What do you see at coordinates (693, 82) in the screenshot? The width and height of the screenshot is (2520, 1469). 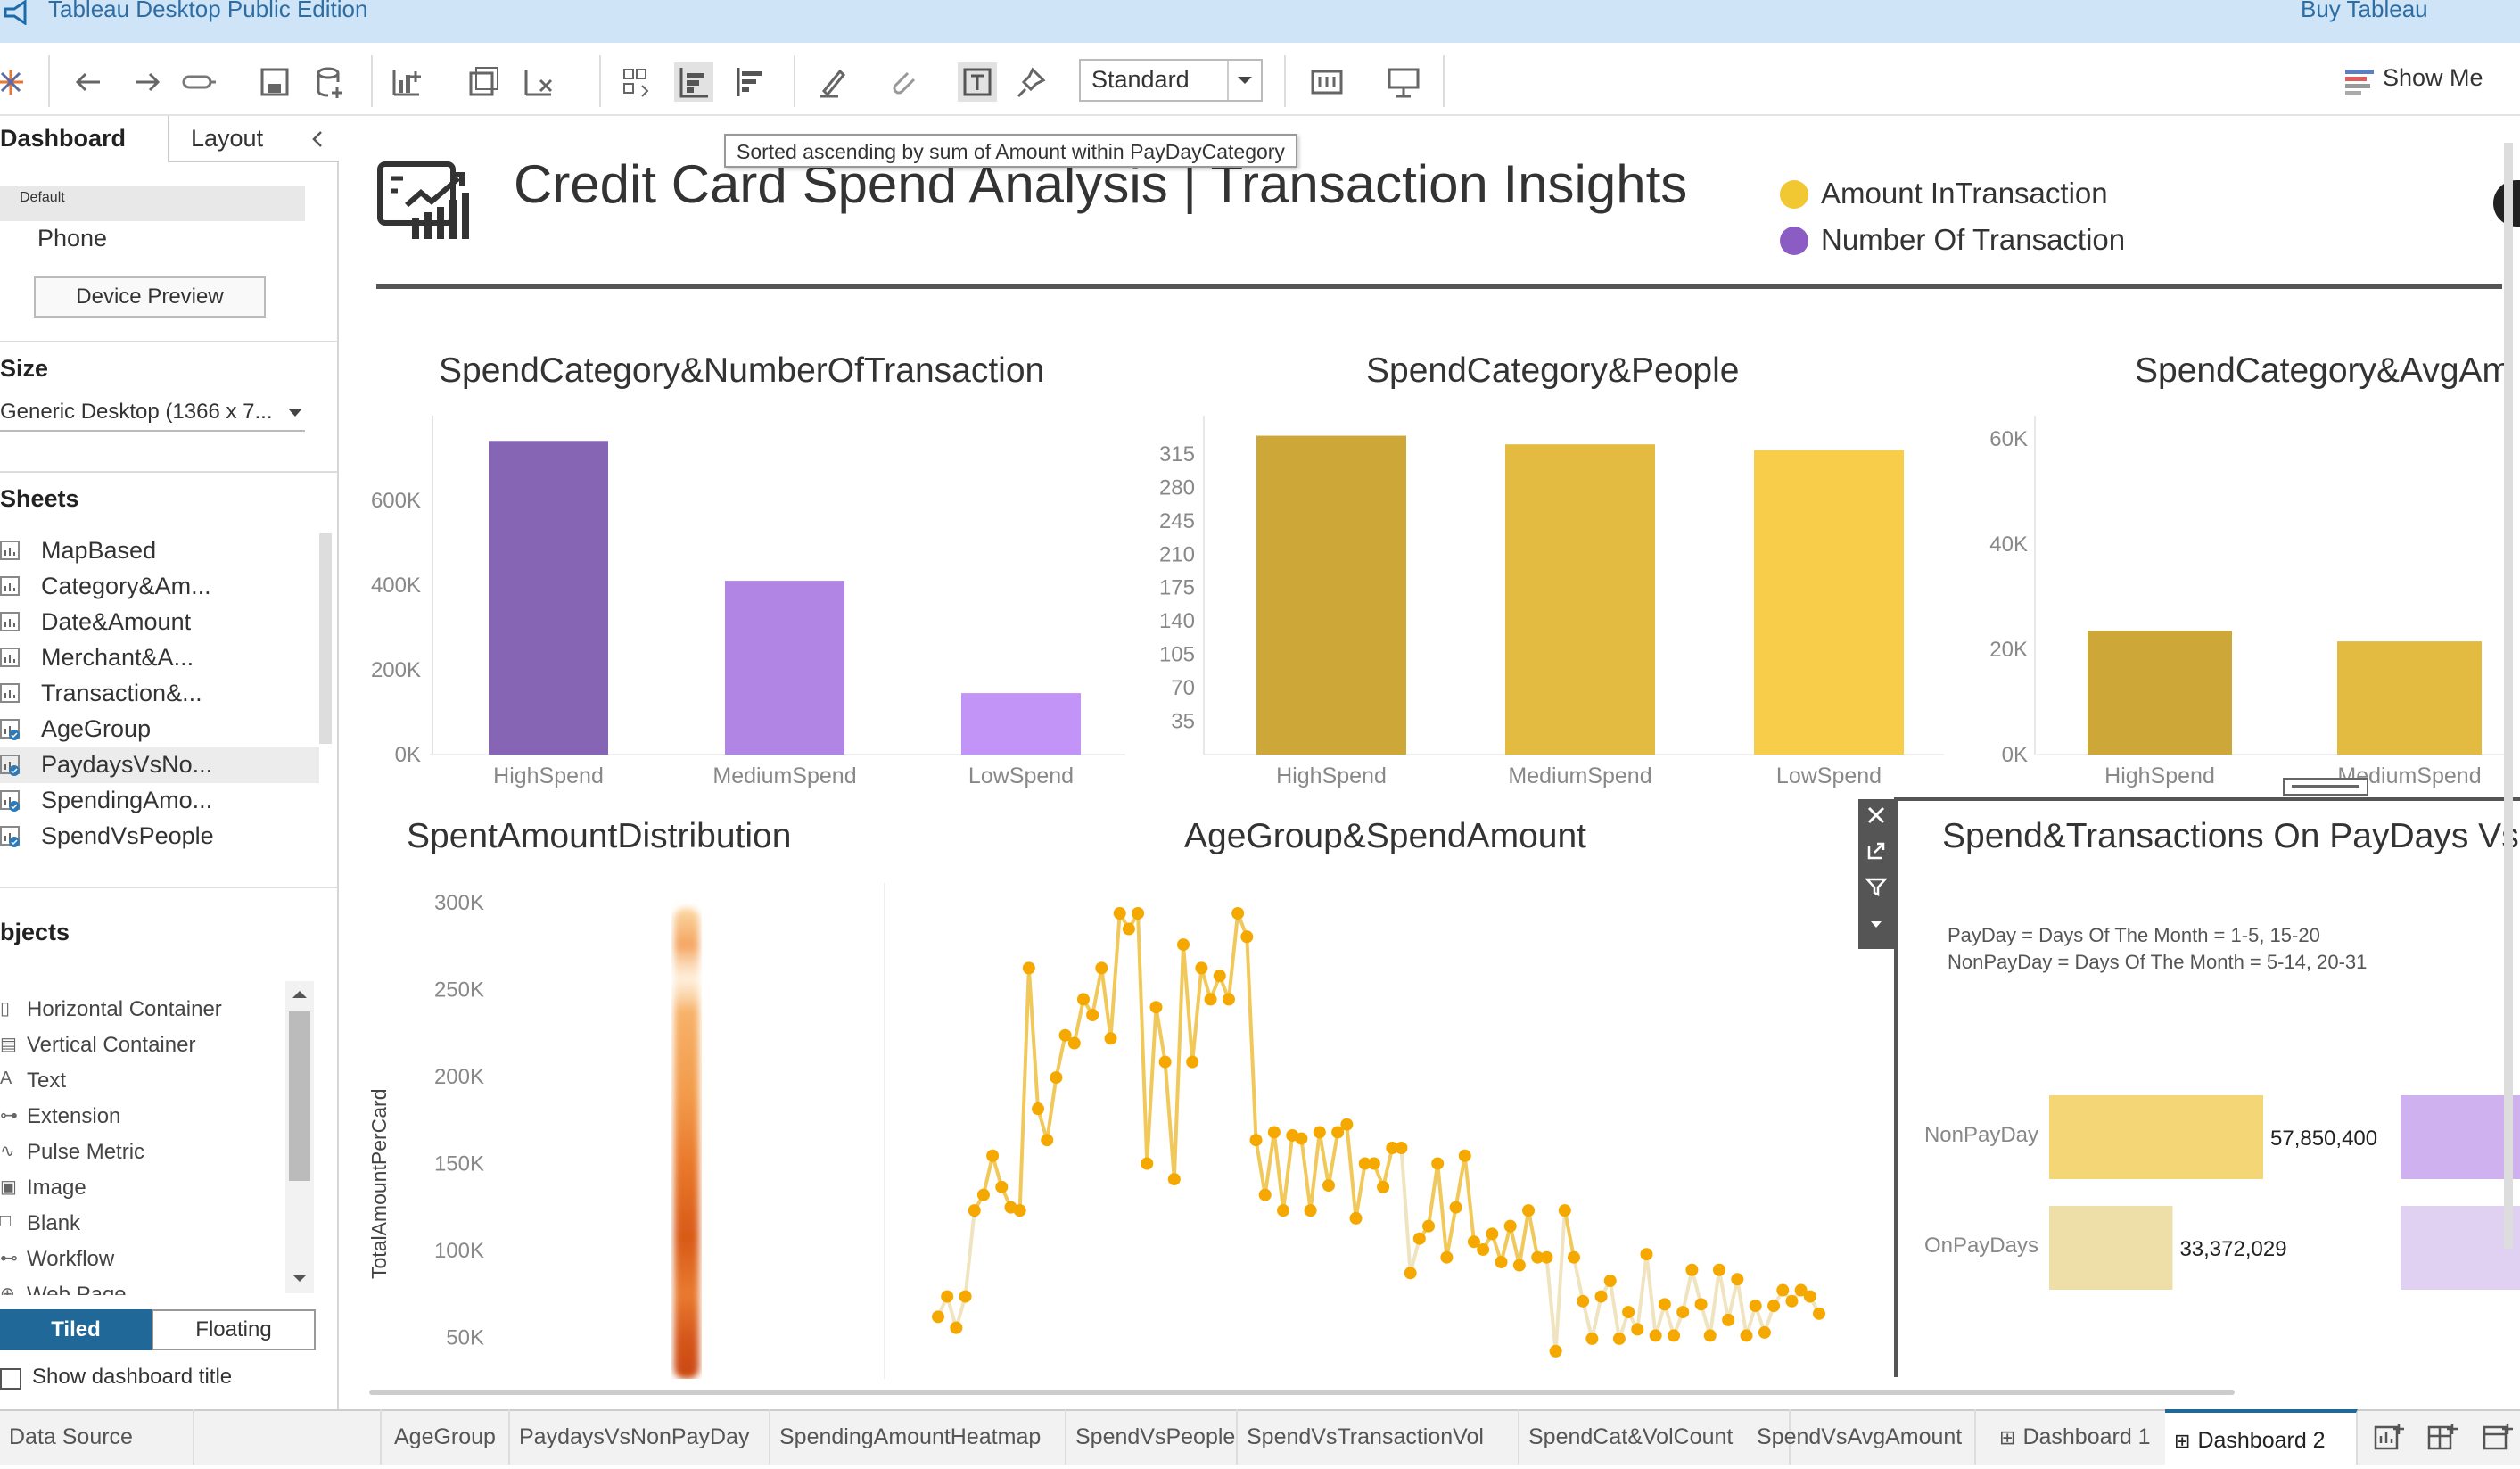 I see `sort-ascending-icon` at bounding box center [693, 82].